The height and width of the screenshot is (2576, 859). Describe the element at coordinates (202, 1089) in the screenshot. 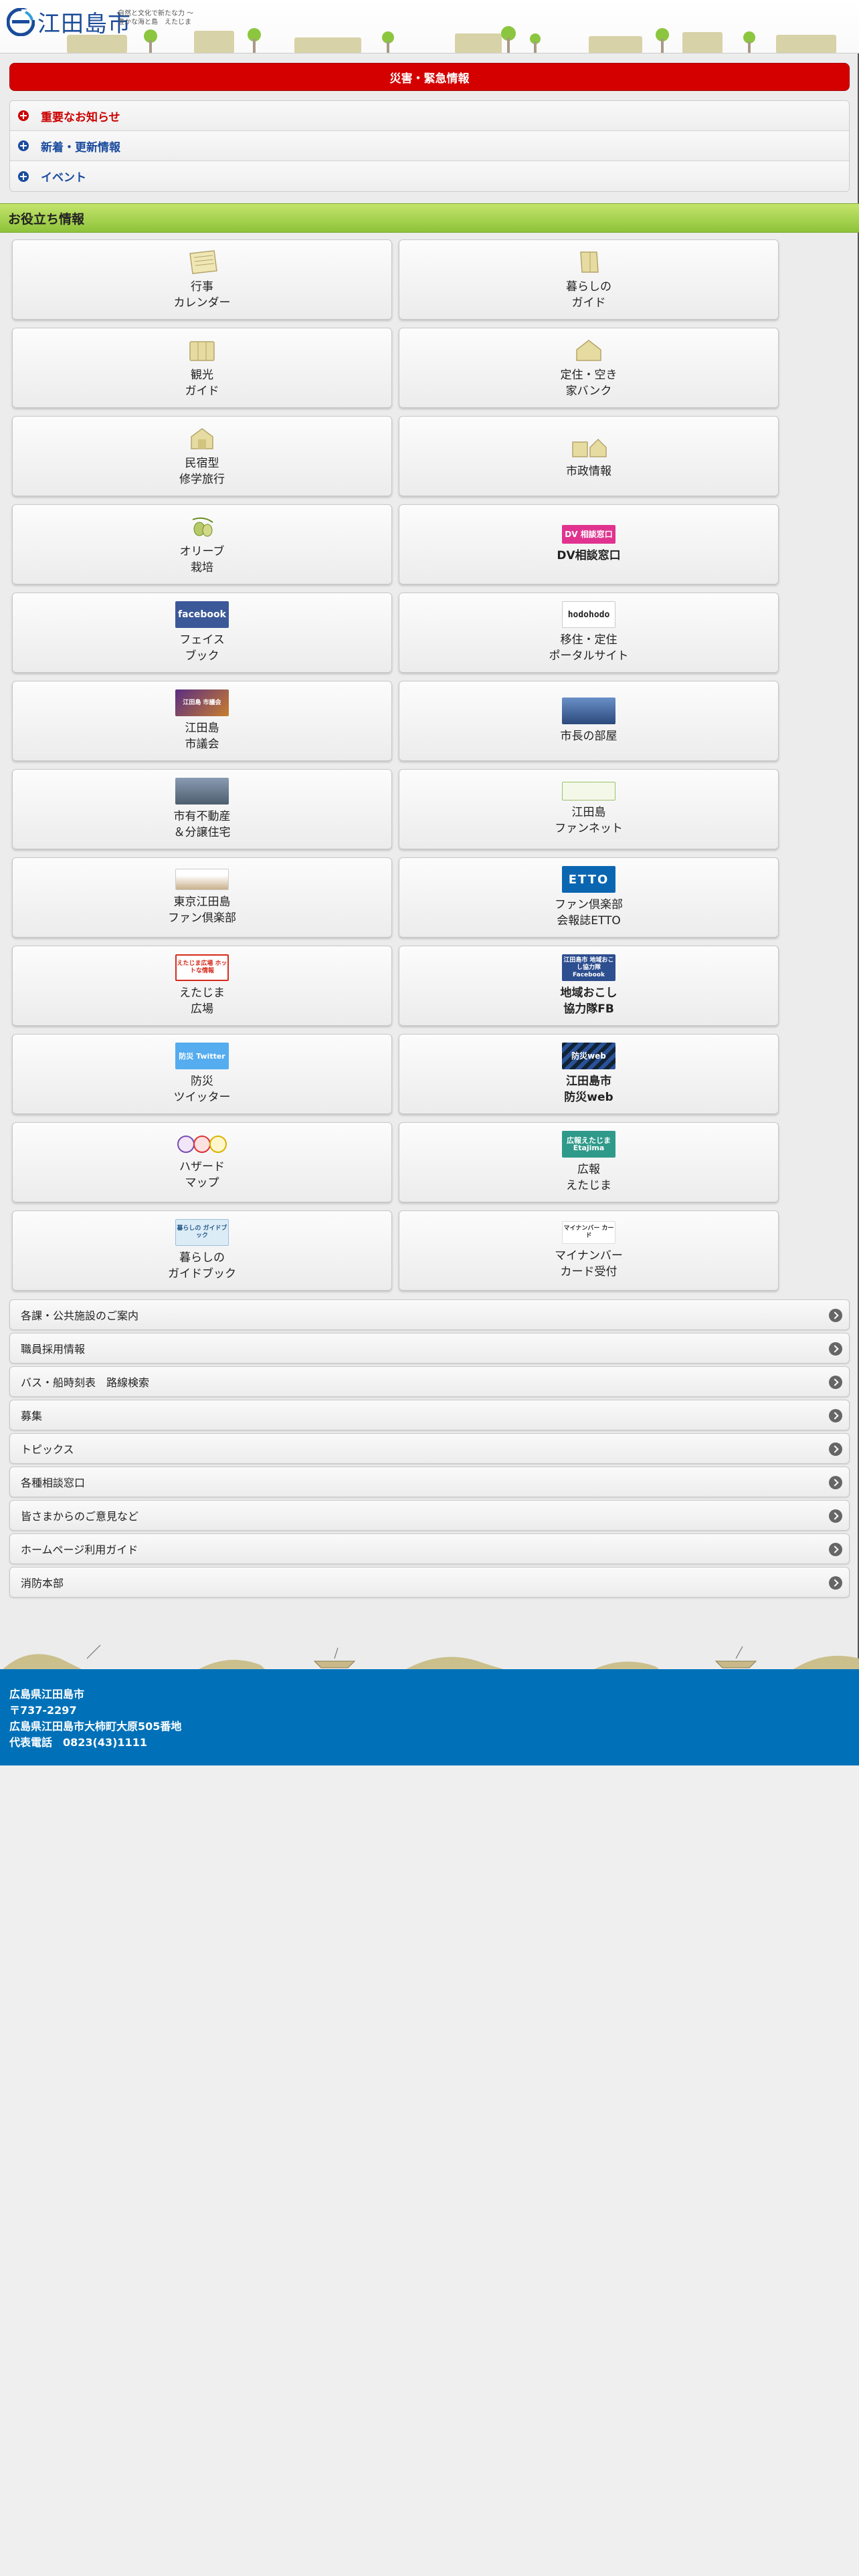

I see `tile-label: 防災 ツイッター` at that location.